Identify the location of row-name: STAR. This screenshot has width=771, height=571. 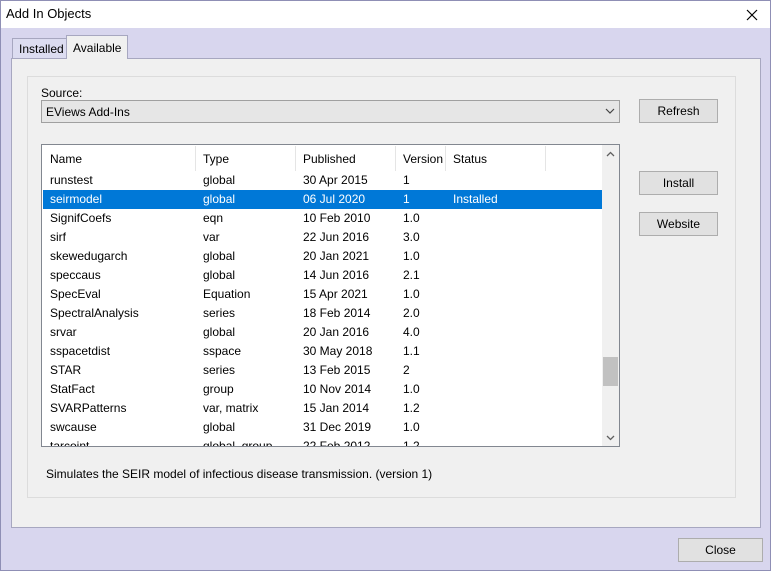
(66, 370).